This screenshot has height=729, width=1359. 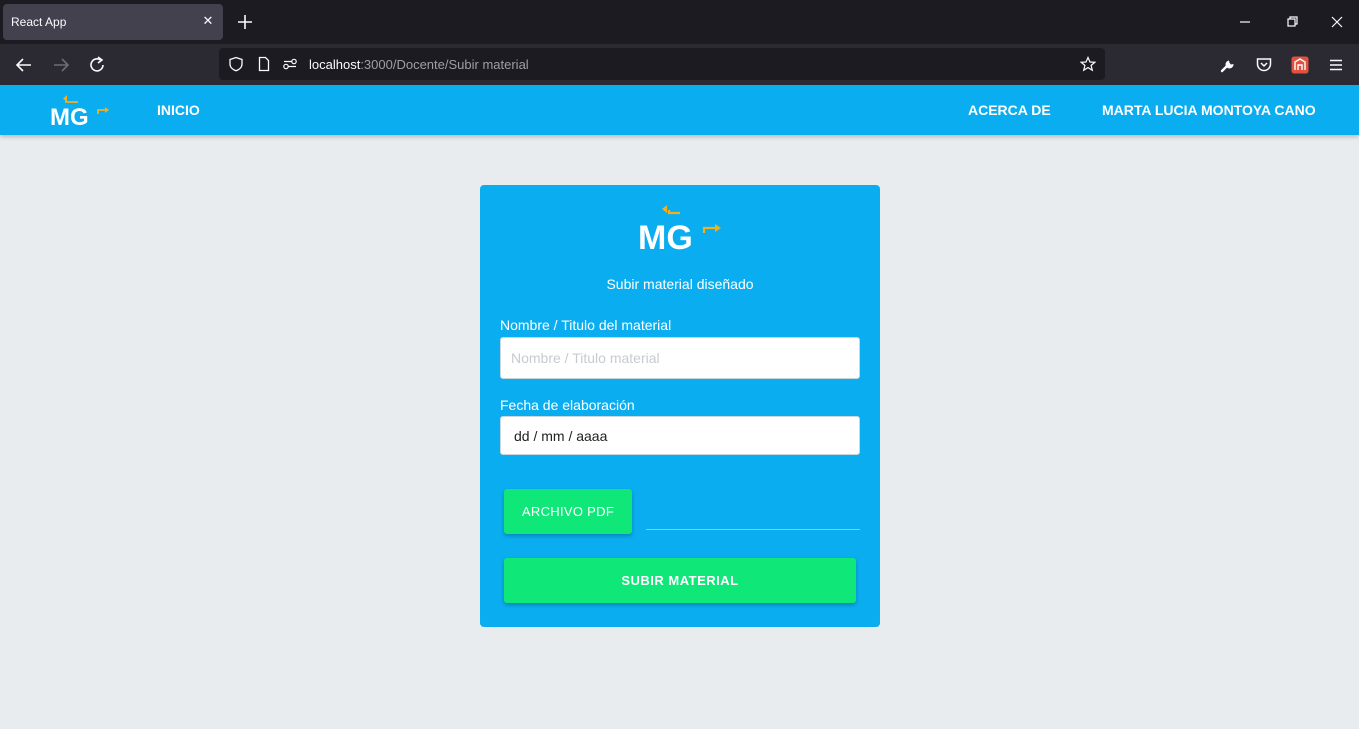 What do you see at coordinates (61, 65) in the screenshot?
I see `forward-icon` at bounding box center [61, 65].